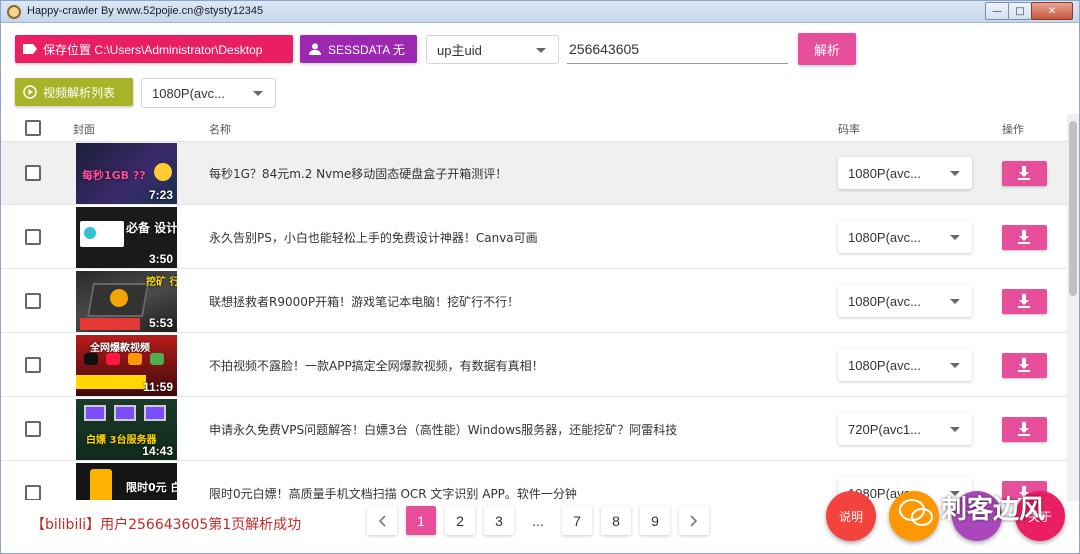  Describe the element at coordinates (534, 128) in the screenshot. I see `table-header: 封面 名称 码率 操作` at that location.